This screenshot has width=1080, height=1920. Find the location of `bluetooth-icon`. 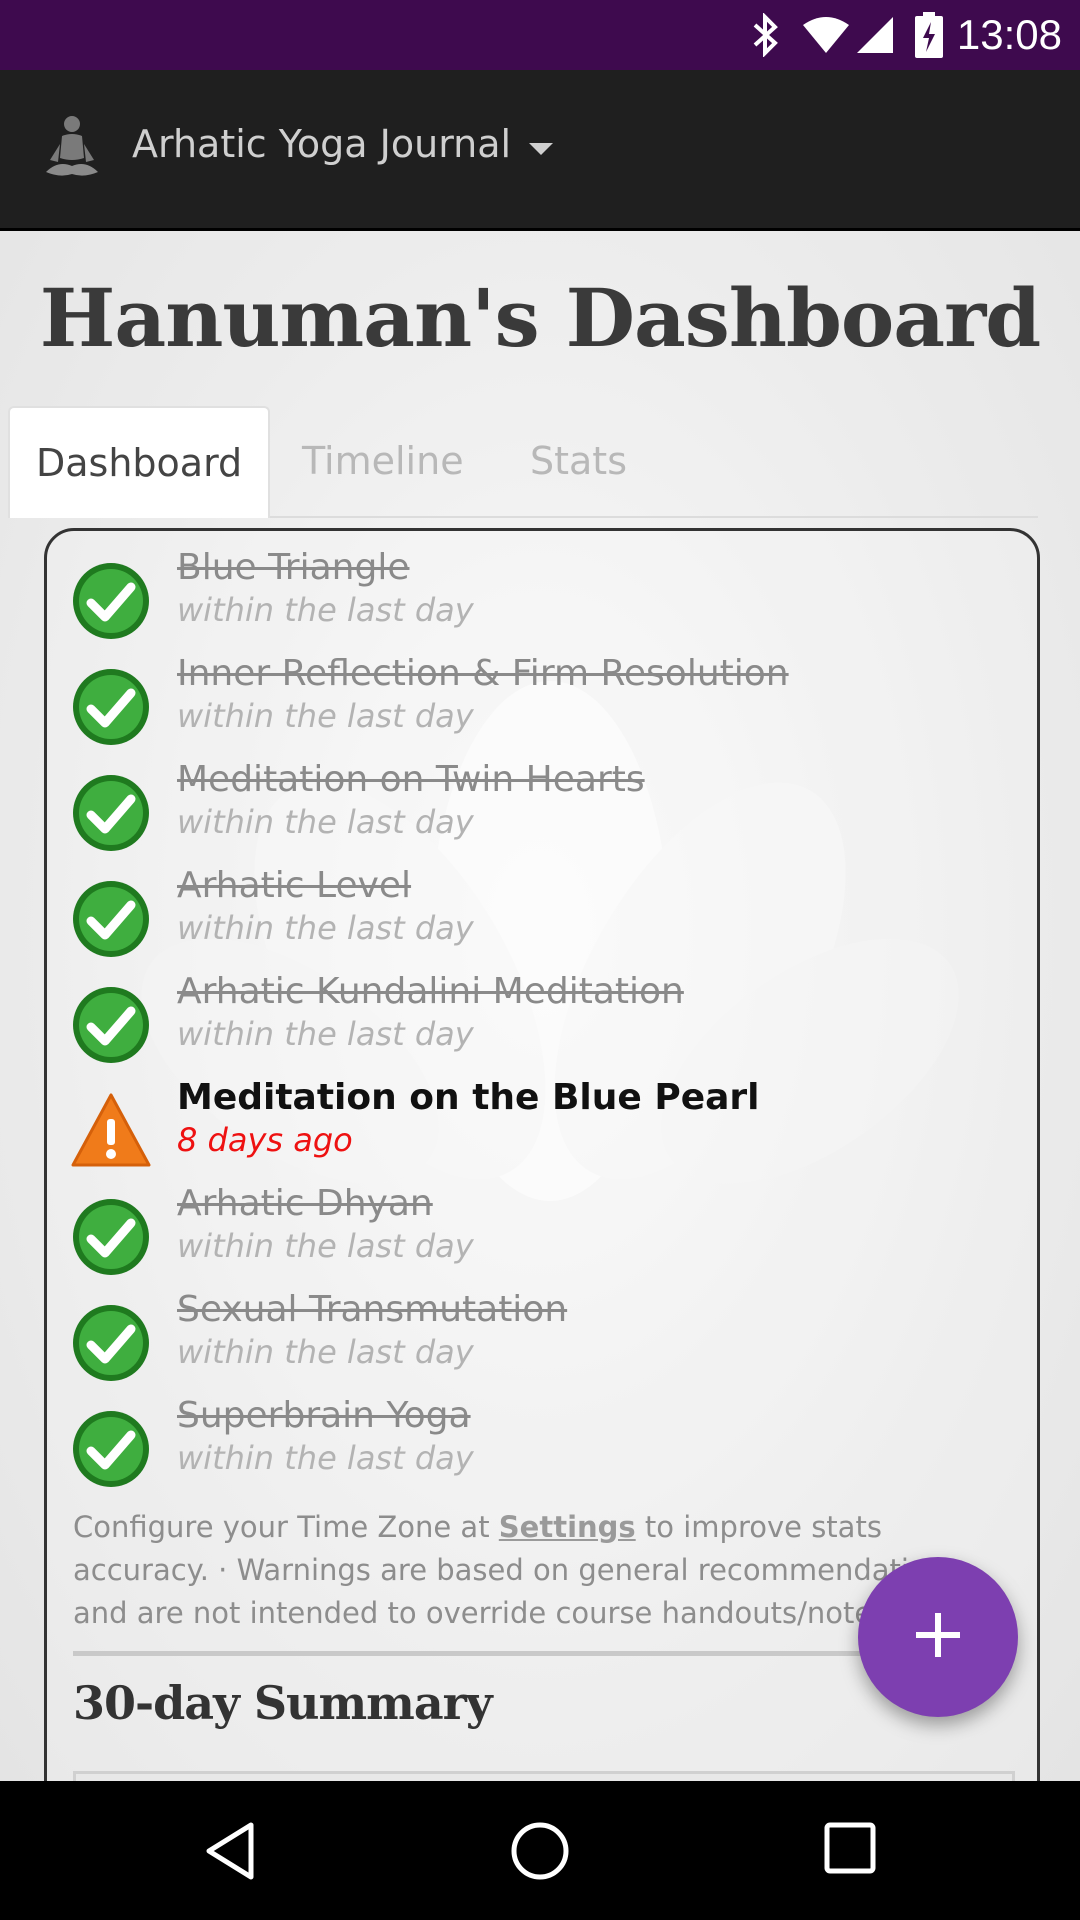

bluetooth-icon is located at coordinates (766, 35).